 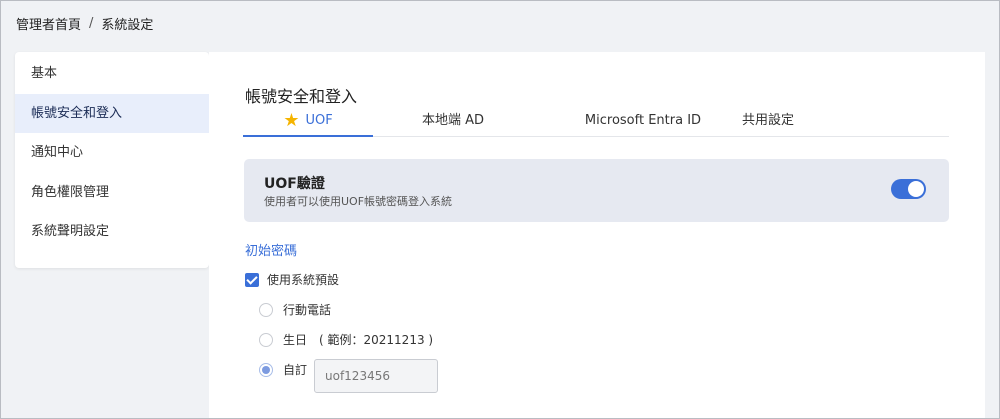 What do you see at coordinates (303, 280) in the screenshot?
I see `use-default-label: 使用系統預設` at bounding box center [303, 280].